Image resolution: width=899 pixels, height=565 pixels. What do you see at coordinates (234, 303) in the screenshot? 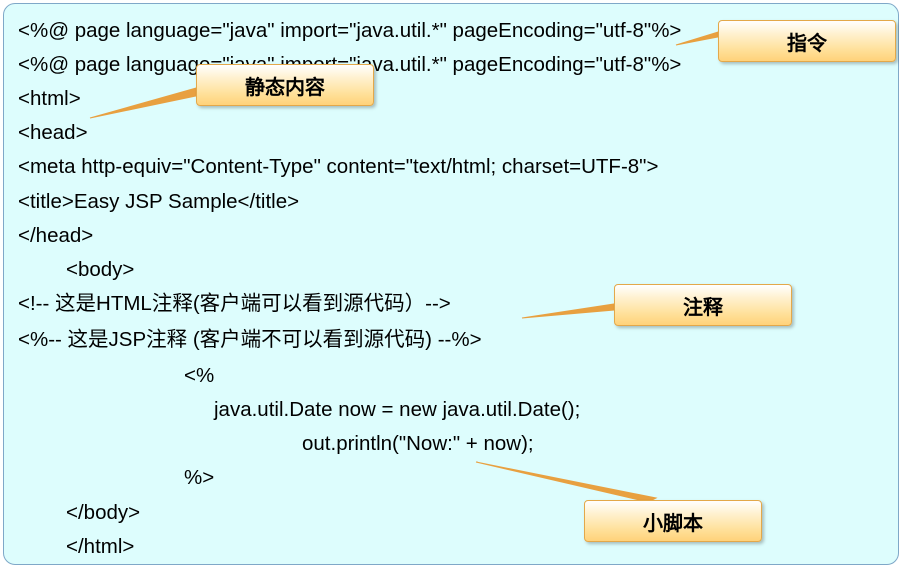
I see `code-line-9: <!-- 这是HTML注释(客户端可以看到源代码）-->` at bounding box center [234, 303].